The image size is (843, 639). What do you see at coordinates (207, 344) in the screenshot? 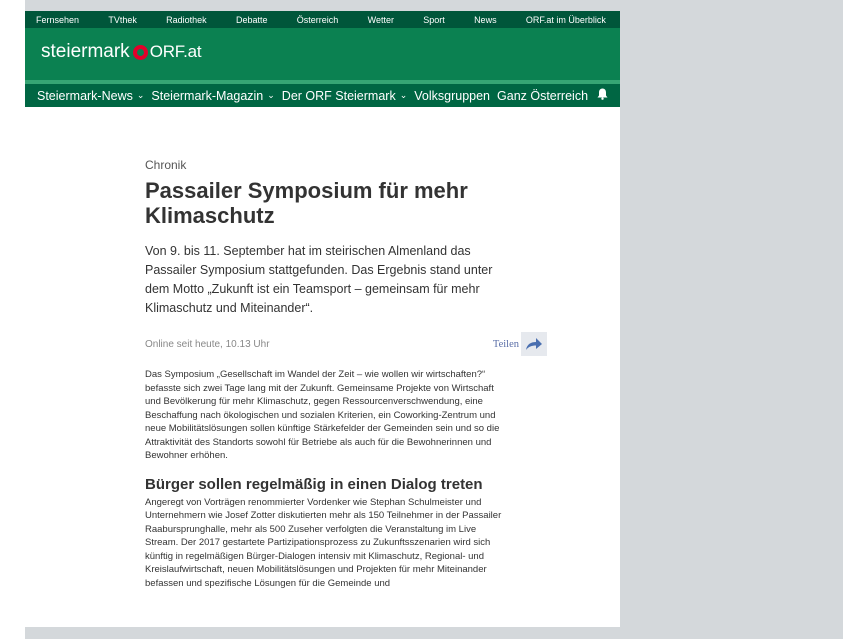
I see `publish-date: Online seit heute, 10.13 Uhr` at bounding box center [207, 344].